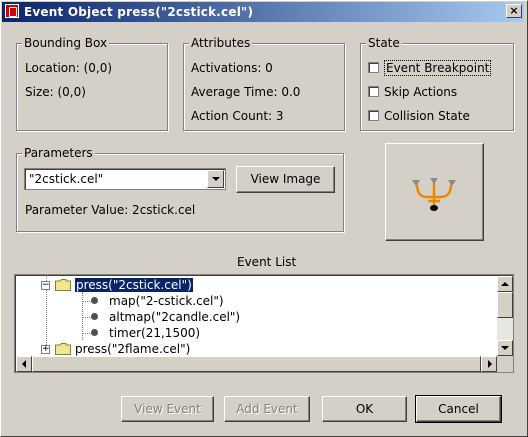  What do you see at coordinates (237, 116) in the screenshot?
I see `action-count-label: Action Count: 3` at bounding box center [237, 116].